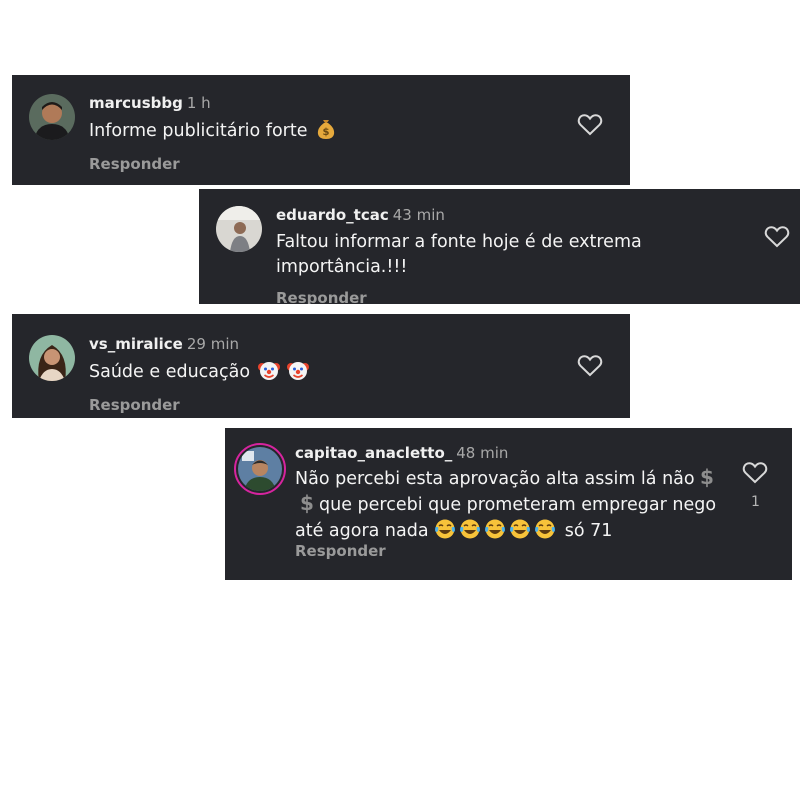 This screenshot has height=800, width=800. I want to click on comment-header: capitao_anacletto_ 48 min, so click(401, 453).